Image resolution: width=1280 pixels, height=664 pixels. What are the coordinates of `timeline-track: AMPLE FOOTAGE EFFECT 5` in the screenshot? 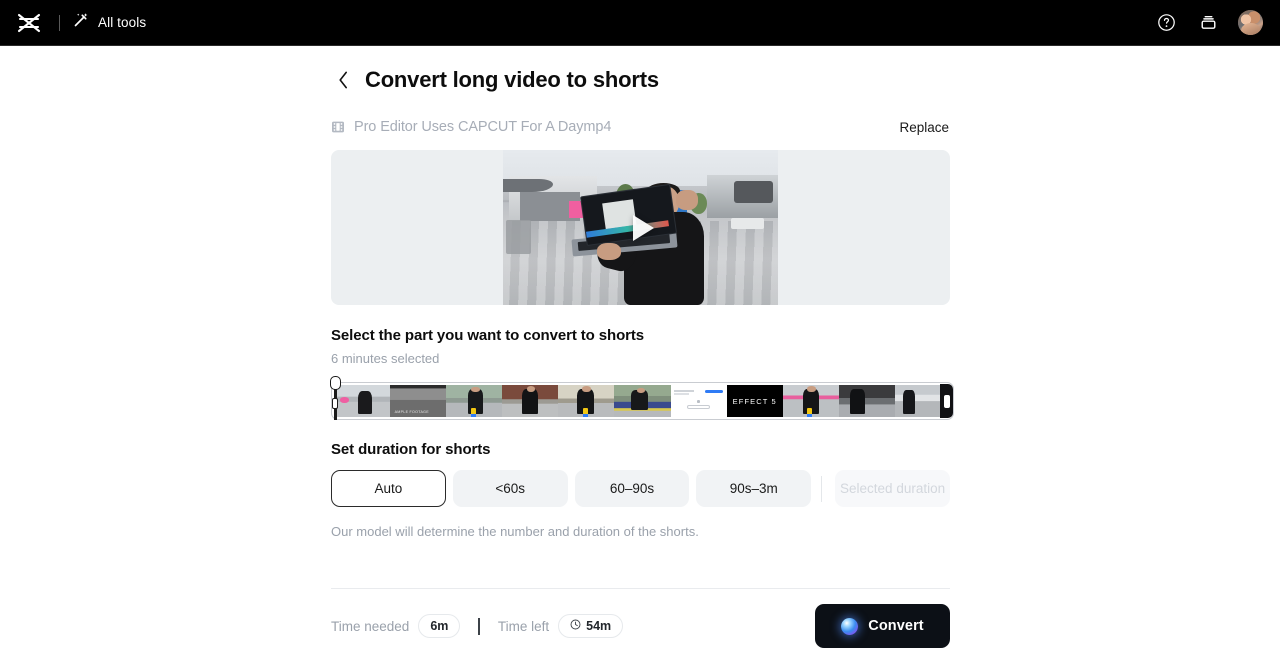 It's located at (642, 401).